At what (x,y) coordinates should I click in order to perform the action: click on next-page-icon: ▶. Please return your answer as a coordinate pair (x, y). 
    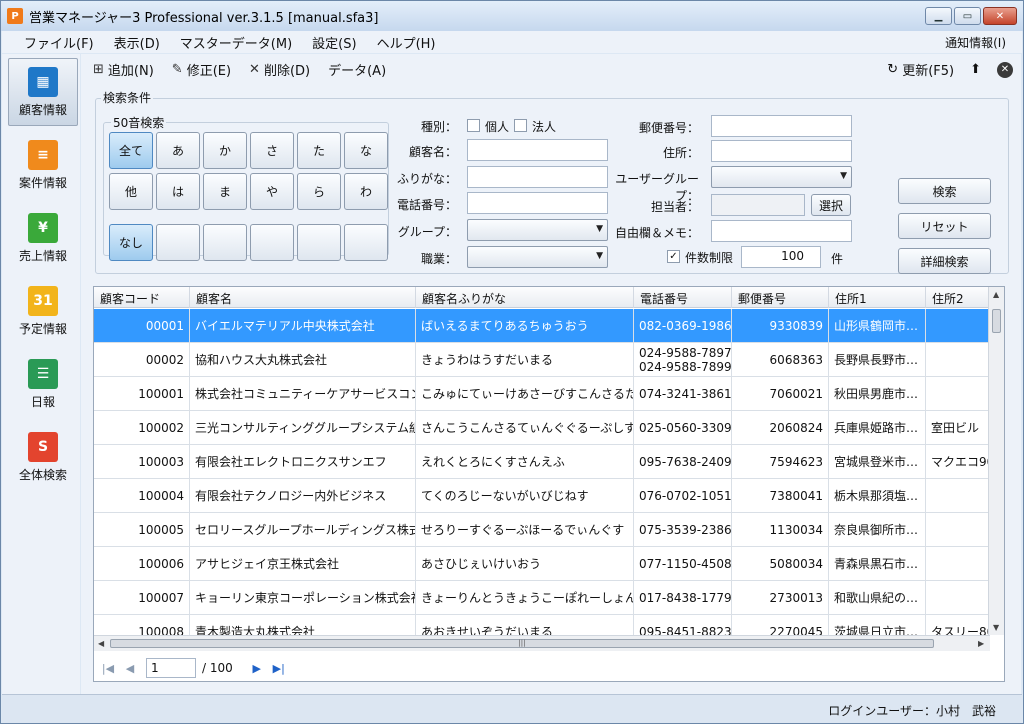
    Looking at the image, I should click on (257, 668).